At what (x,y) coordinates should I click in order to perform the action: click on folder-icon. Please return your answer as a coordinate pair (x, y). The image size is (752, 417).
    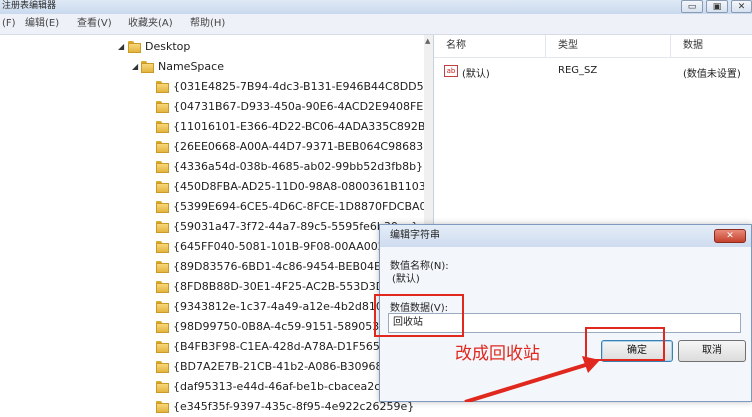
    Looking at the image, I should click on (162, 407).